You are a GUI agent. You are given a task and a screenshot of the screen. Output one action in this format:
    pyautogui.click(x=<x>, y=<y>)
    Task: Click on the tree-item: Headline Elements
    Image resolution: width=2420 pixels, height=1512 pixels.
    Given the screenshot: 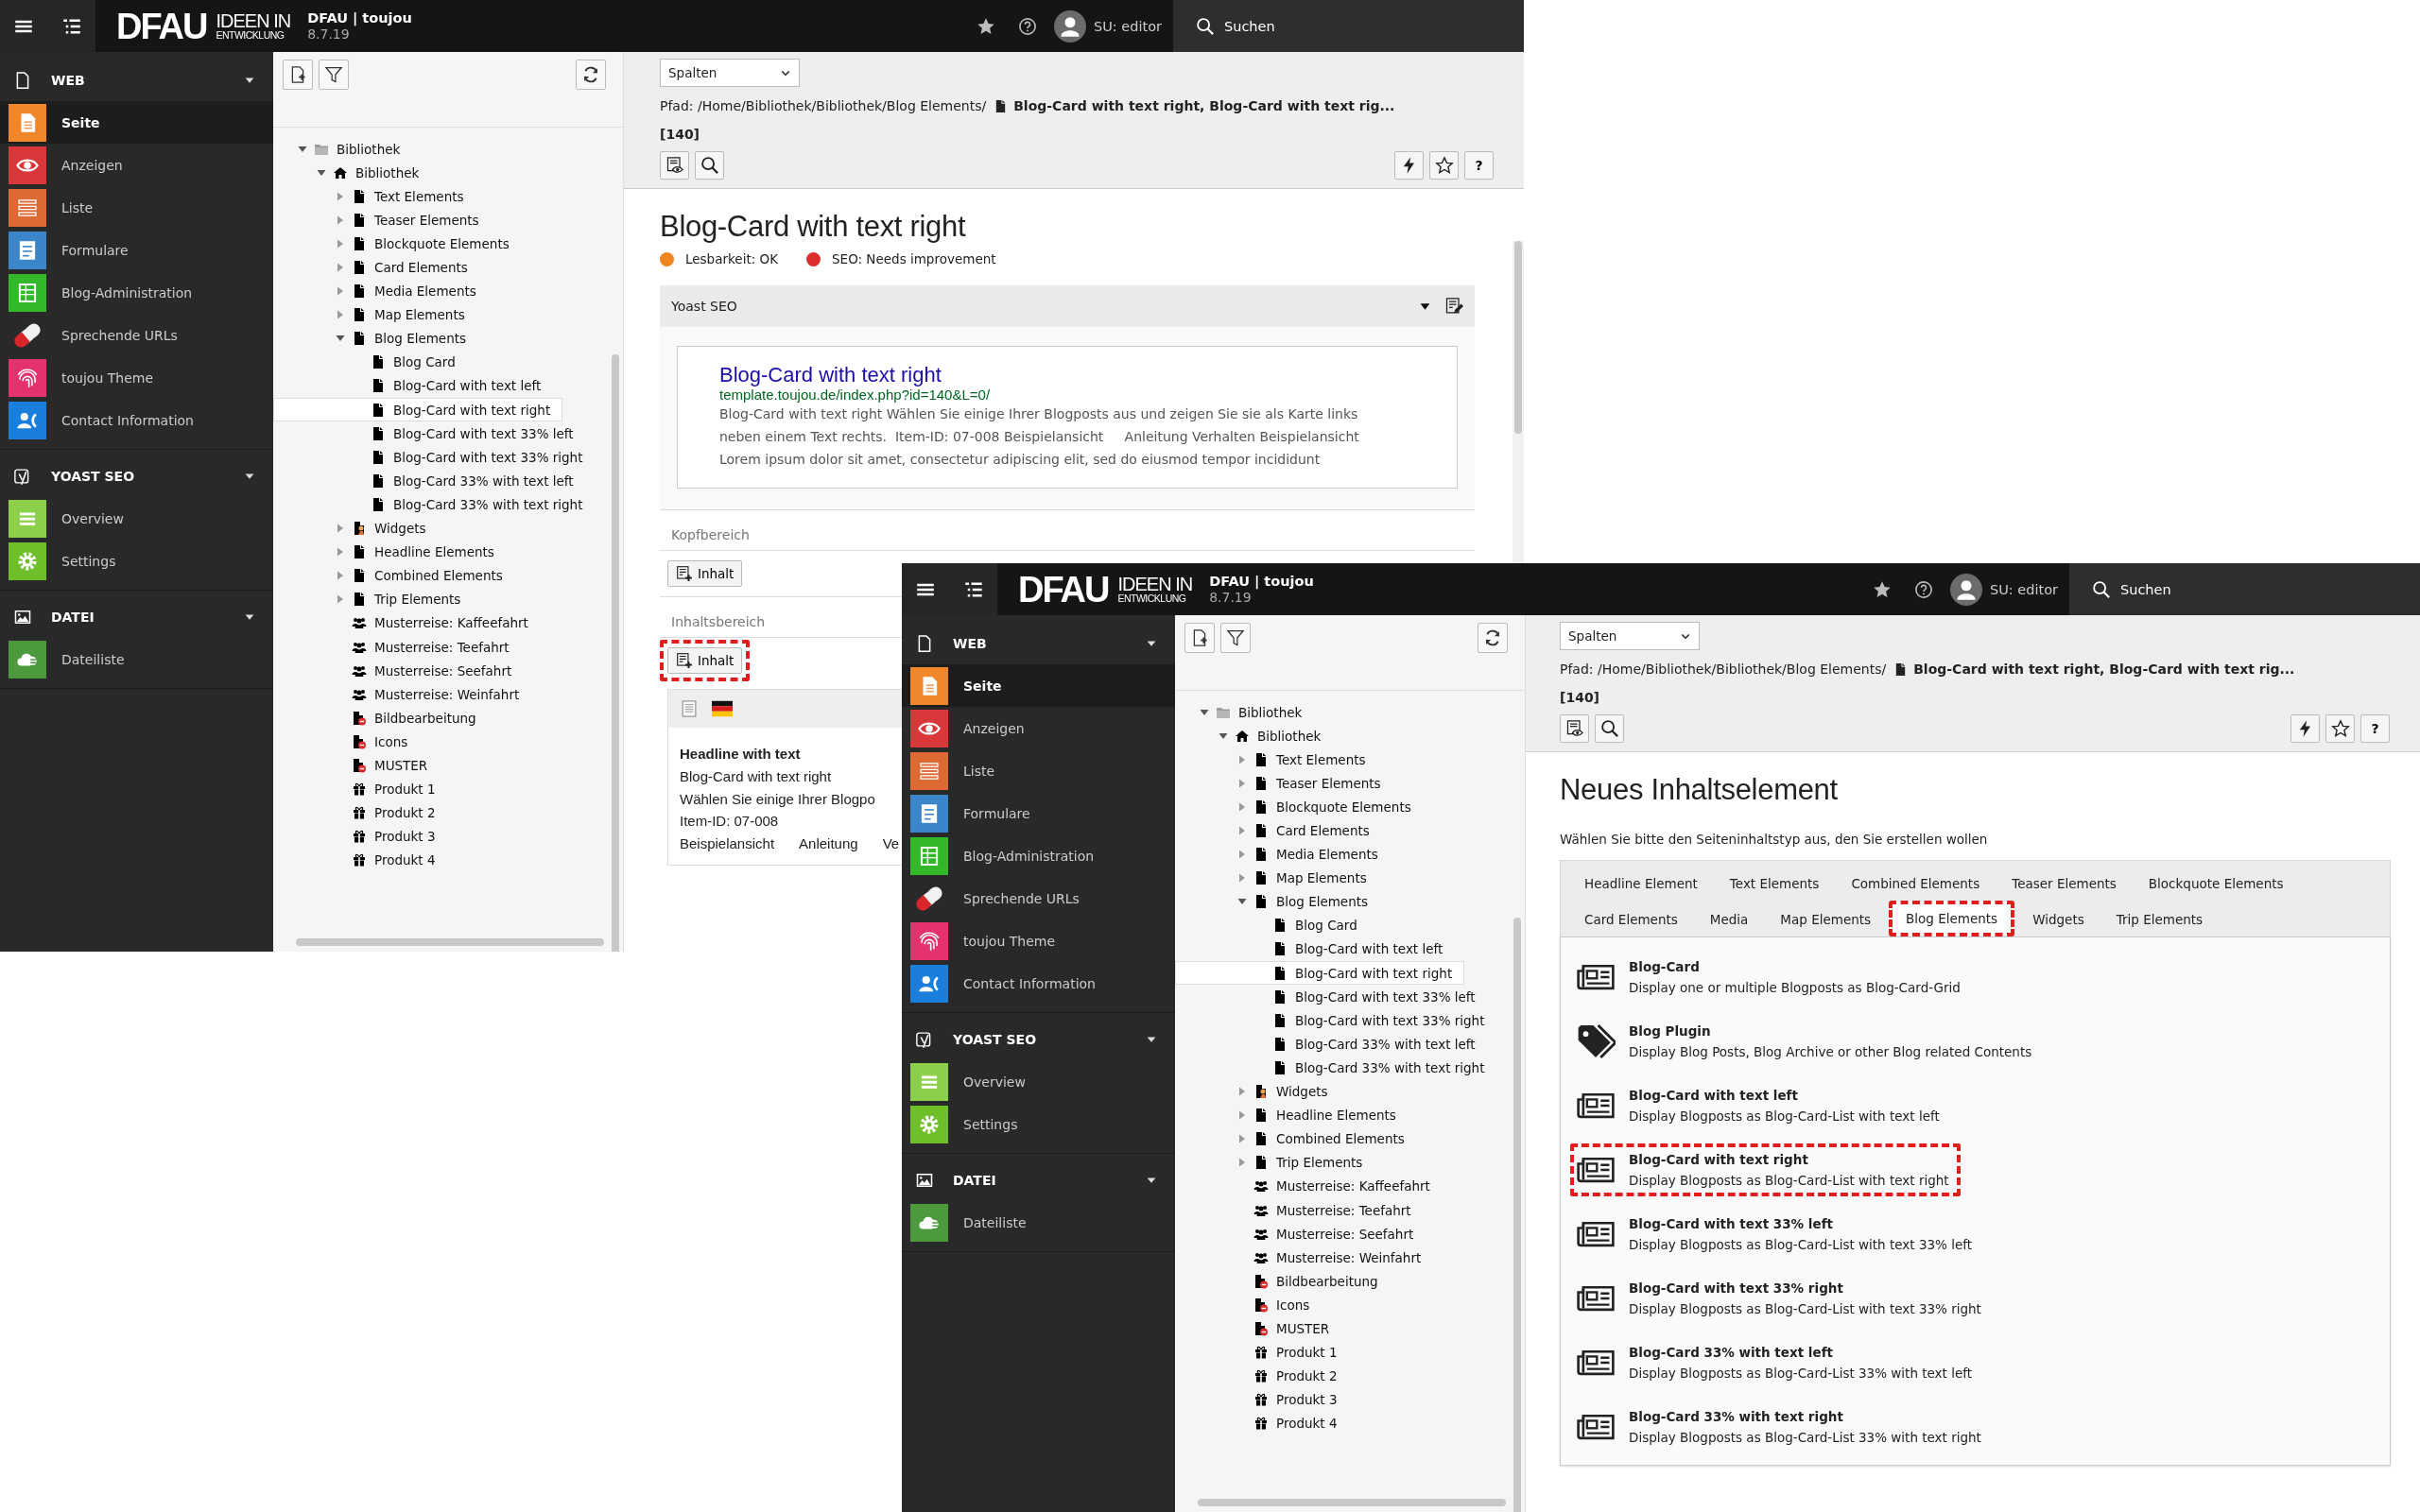 What is the action you would take?
    pyautogui.click(x=390, y=552)
    